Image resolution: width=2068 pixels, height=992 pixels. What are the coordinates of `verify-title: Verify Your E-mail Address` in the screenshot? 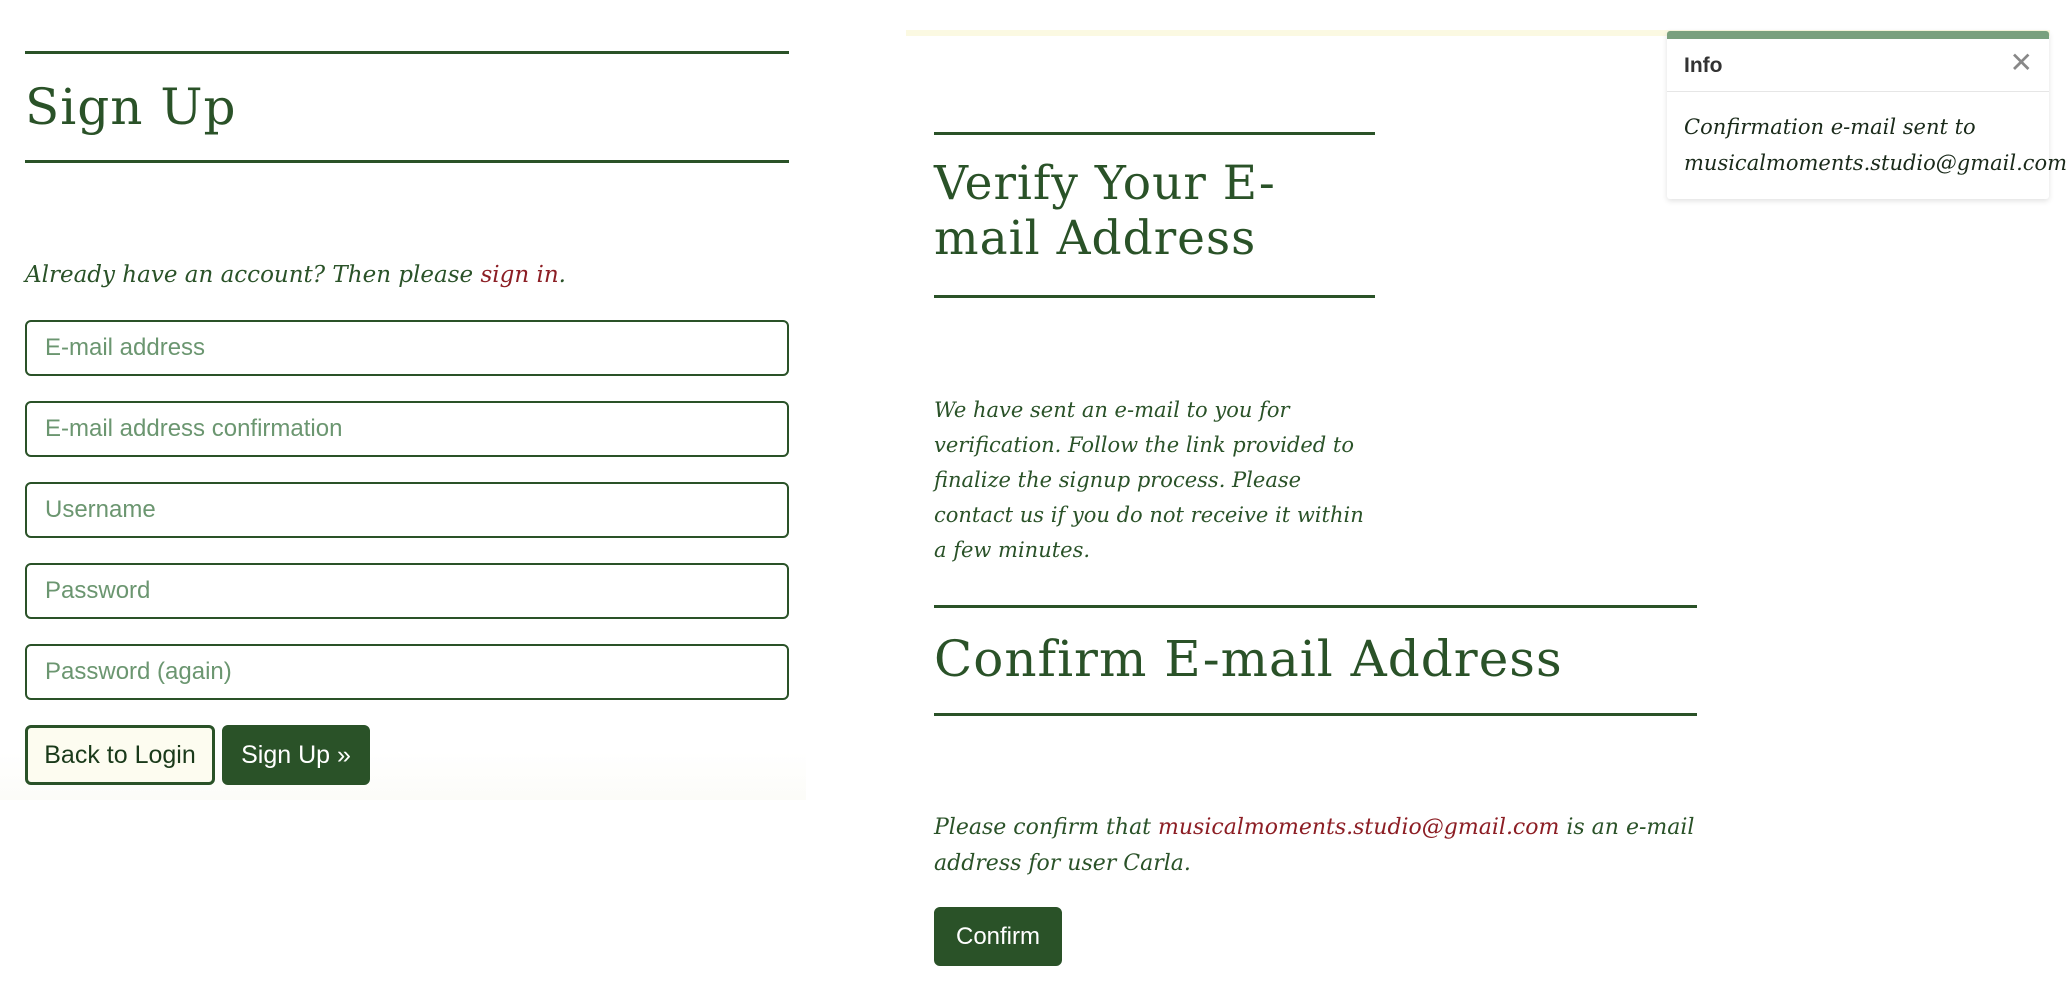 It's located at (1105, 211).